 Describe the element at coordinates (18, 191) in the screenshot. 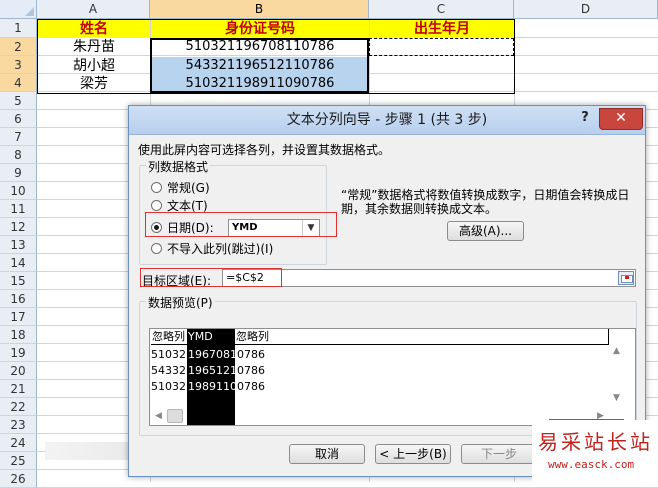

I see `row-header: 10` at that location.